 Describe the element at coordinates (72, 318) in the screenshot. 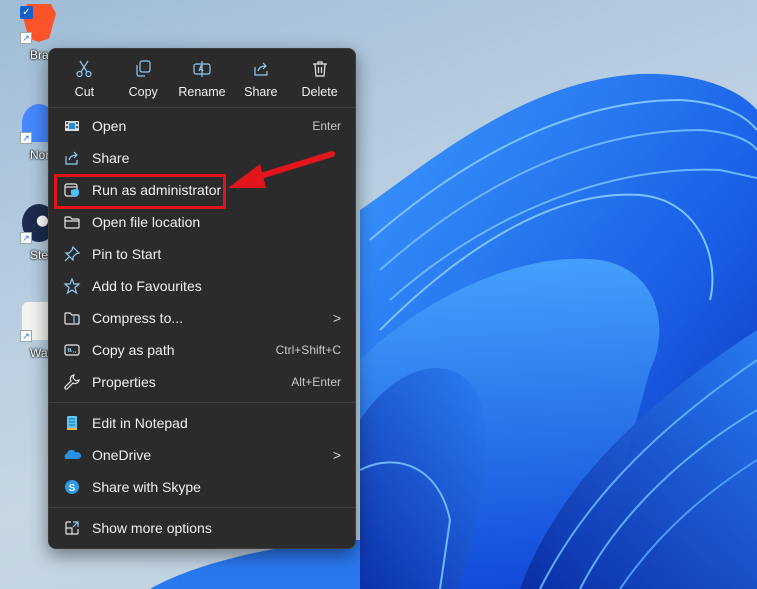

I see `zip-folder-icon` at that location.